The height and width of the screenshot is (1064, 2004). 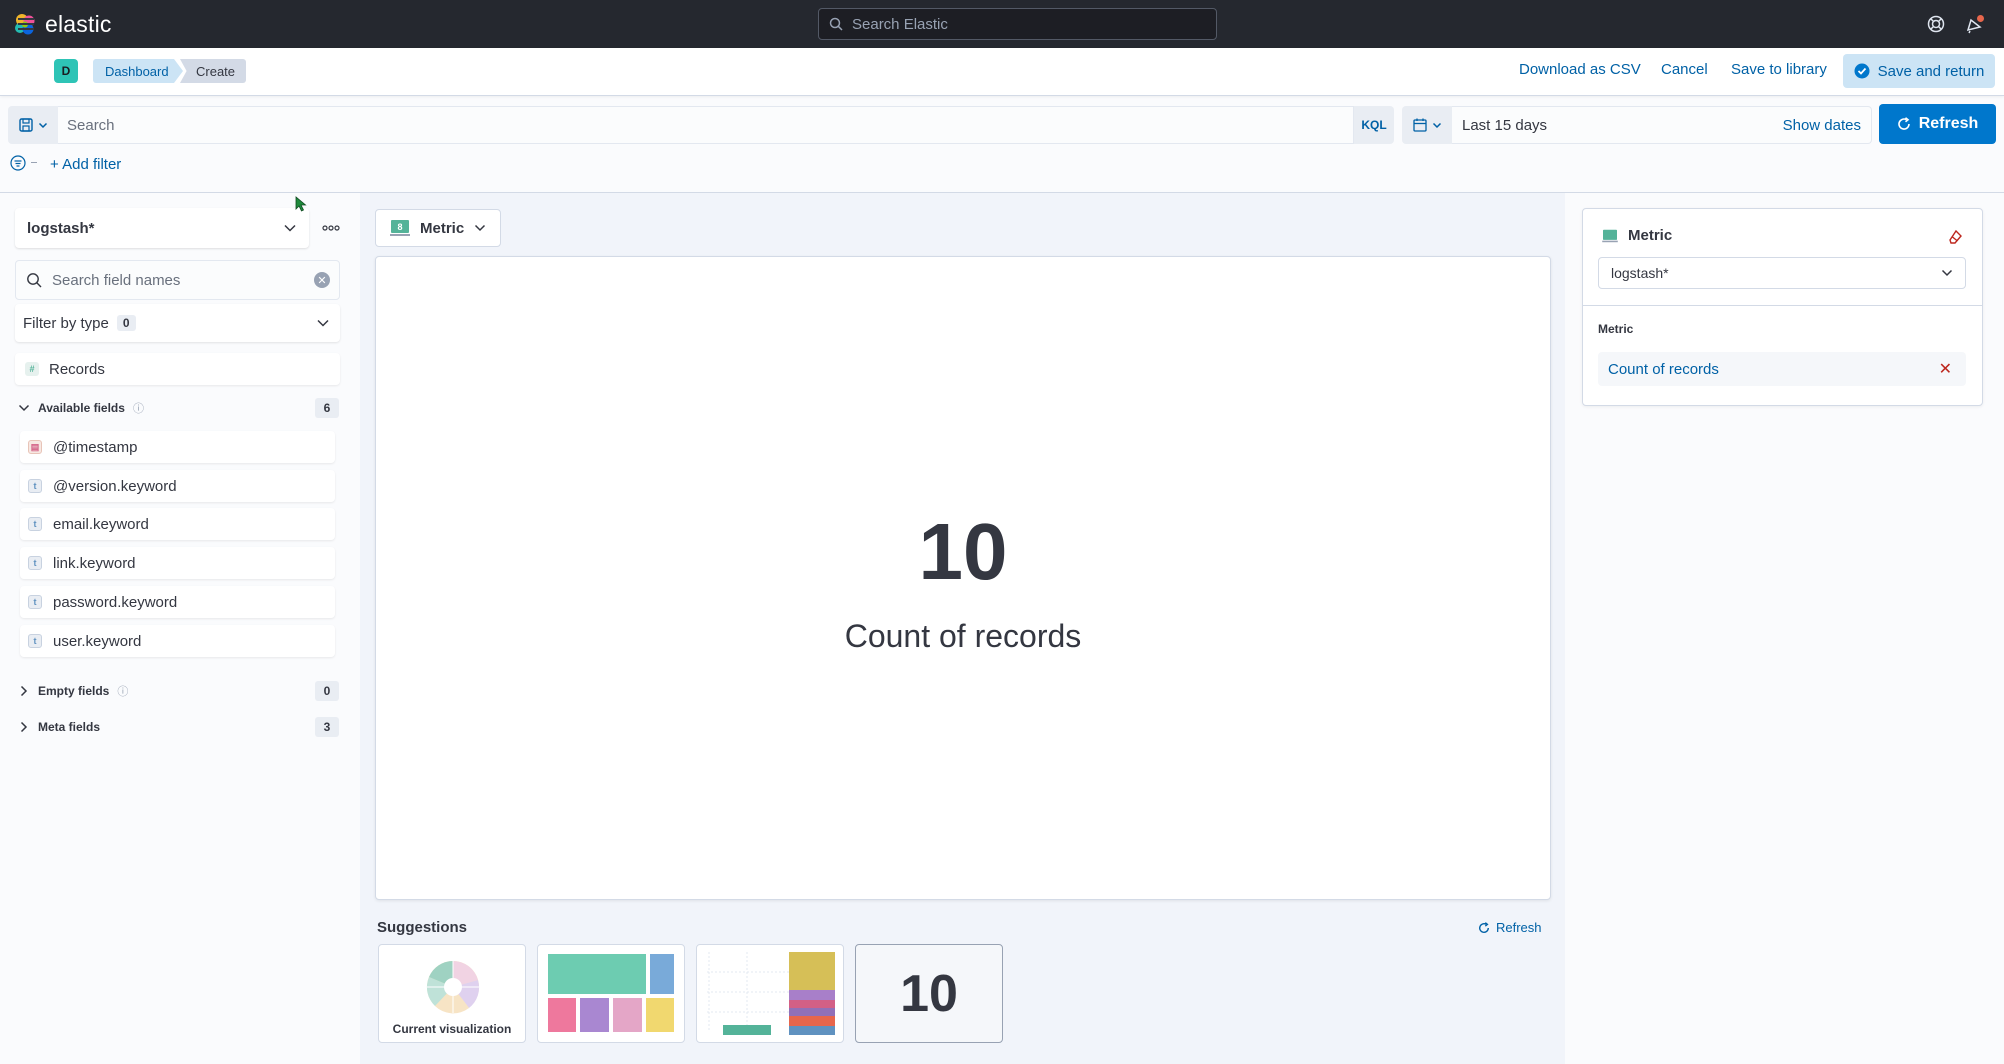 I want to click on field-search-input, so click(x=177, y=280).